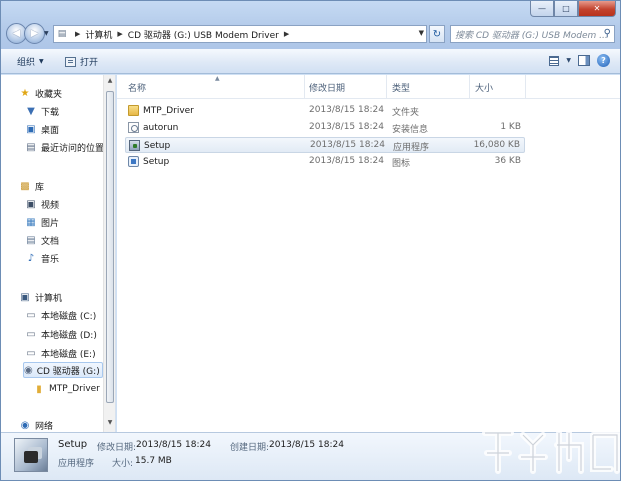 The width and height of the screenshot is (621, 481). Describe the element at coordinates (123, 464) in the screenshot. I see `details-size-label: 大小:` at that location.